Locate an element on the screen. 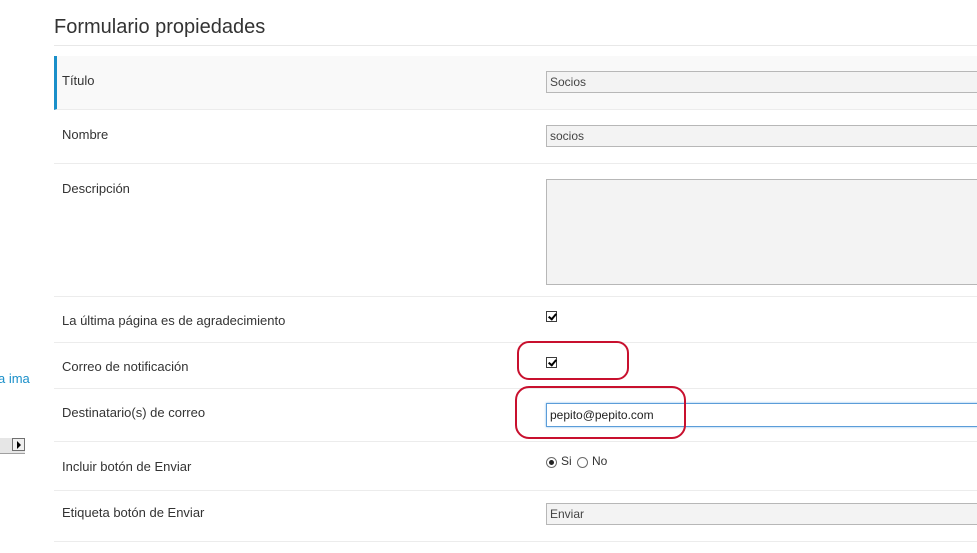 The image size is (977, 553). titulo-input is located at coordinates (761, 82).